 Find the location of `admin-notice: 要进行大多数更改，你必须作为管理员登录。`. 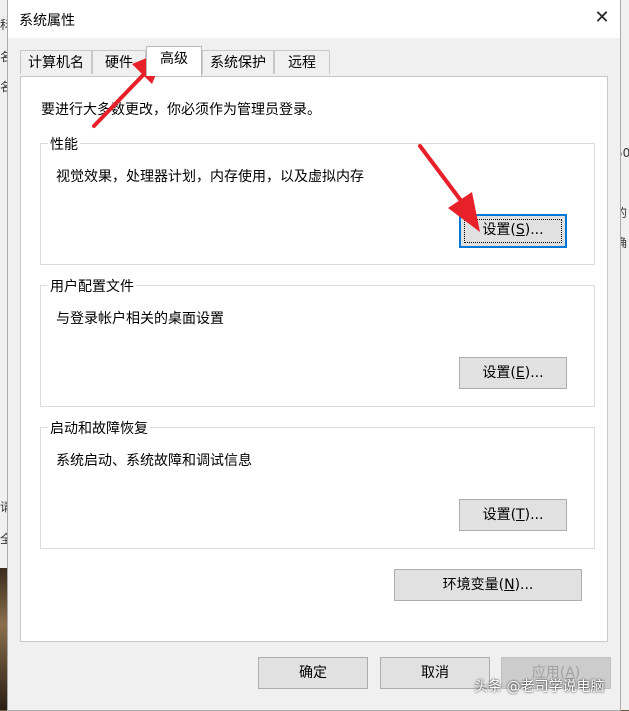

admin-notice: 要进行大多数更改，你必须作为管理员登录。 is located at coordinates (181, 110).